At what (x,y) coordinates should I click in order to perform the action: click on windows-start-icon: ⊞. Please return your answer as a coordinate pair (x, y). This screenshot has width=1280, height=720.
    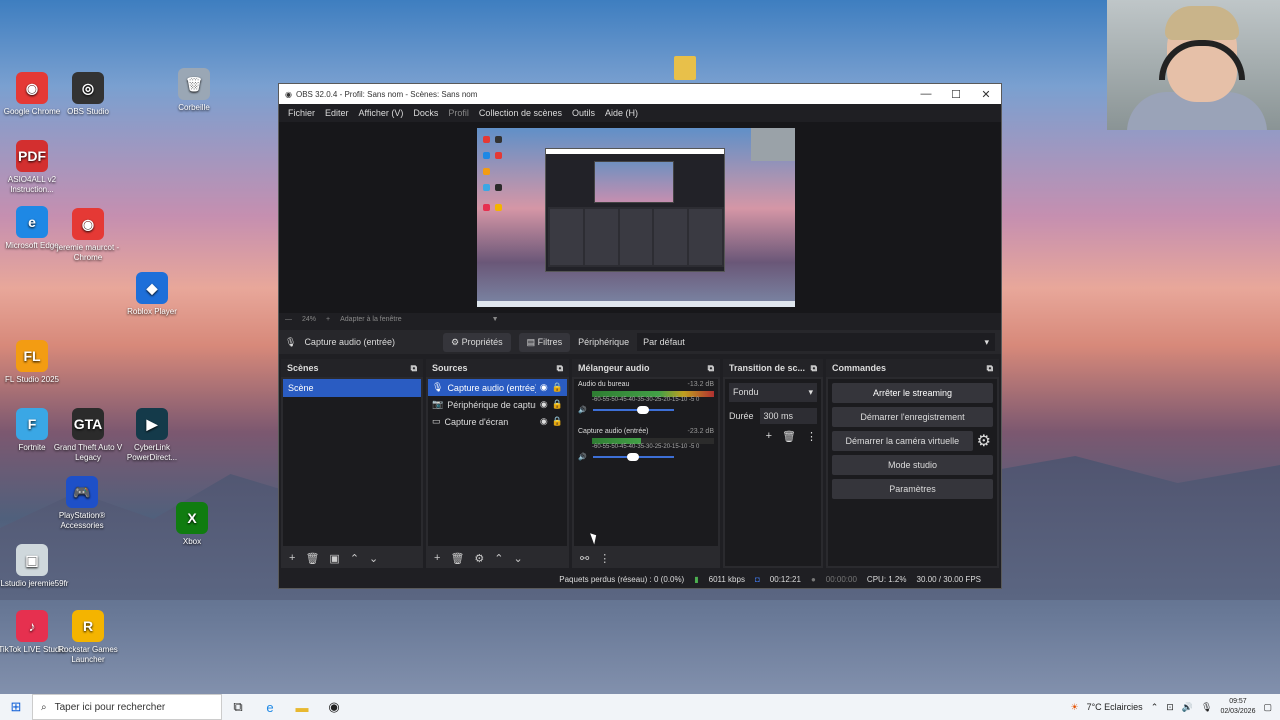
    Looking at the image, I should click on (16, 707).